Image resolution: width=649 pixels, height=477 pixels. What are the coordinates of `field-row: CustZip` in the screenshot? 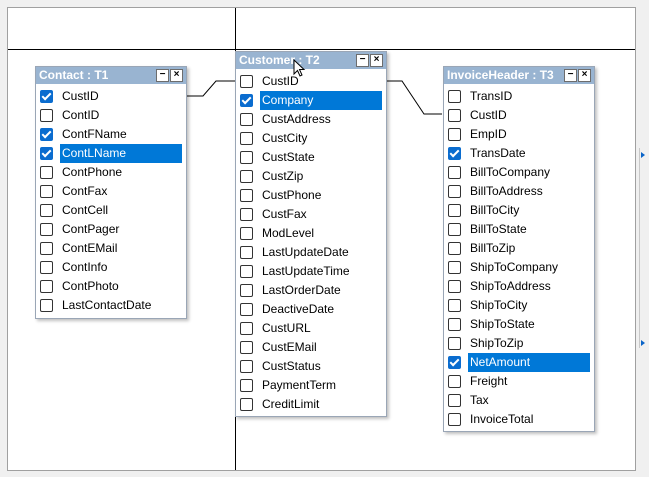 It's located at (311, 176).